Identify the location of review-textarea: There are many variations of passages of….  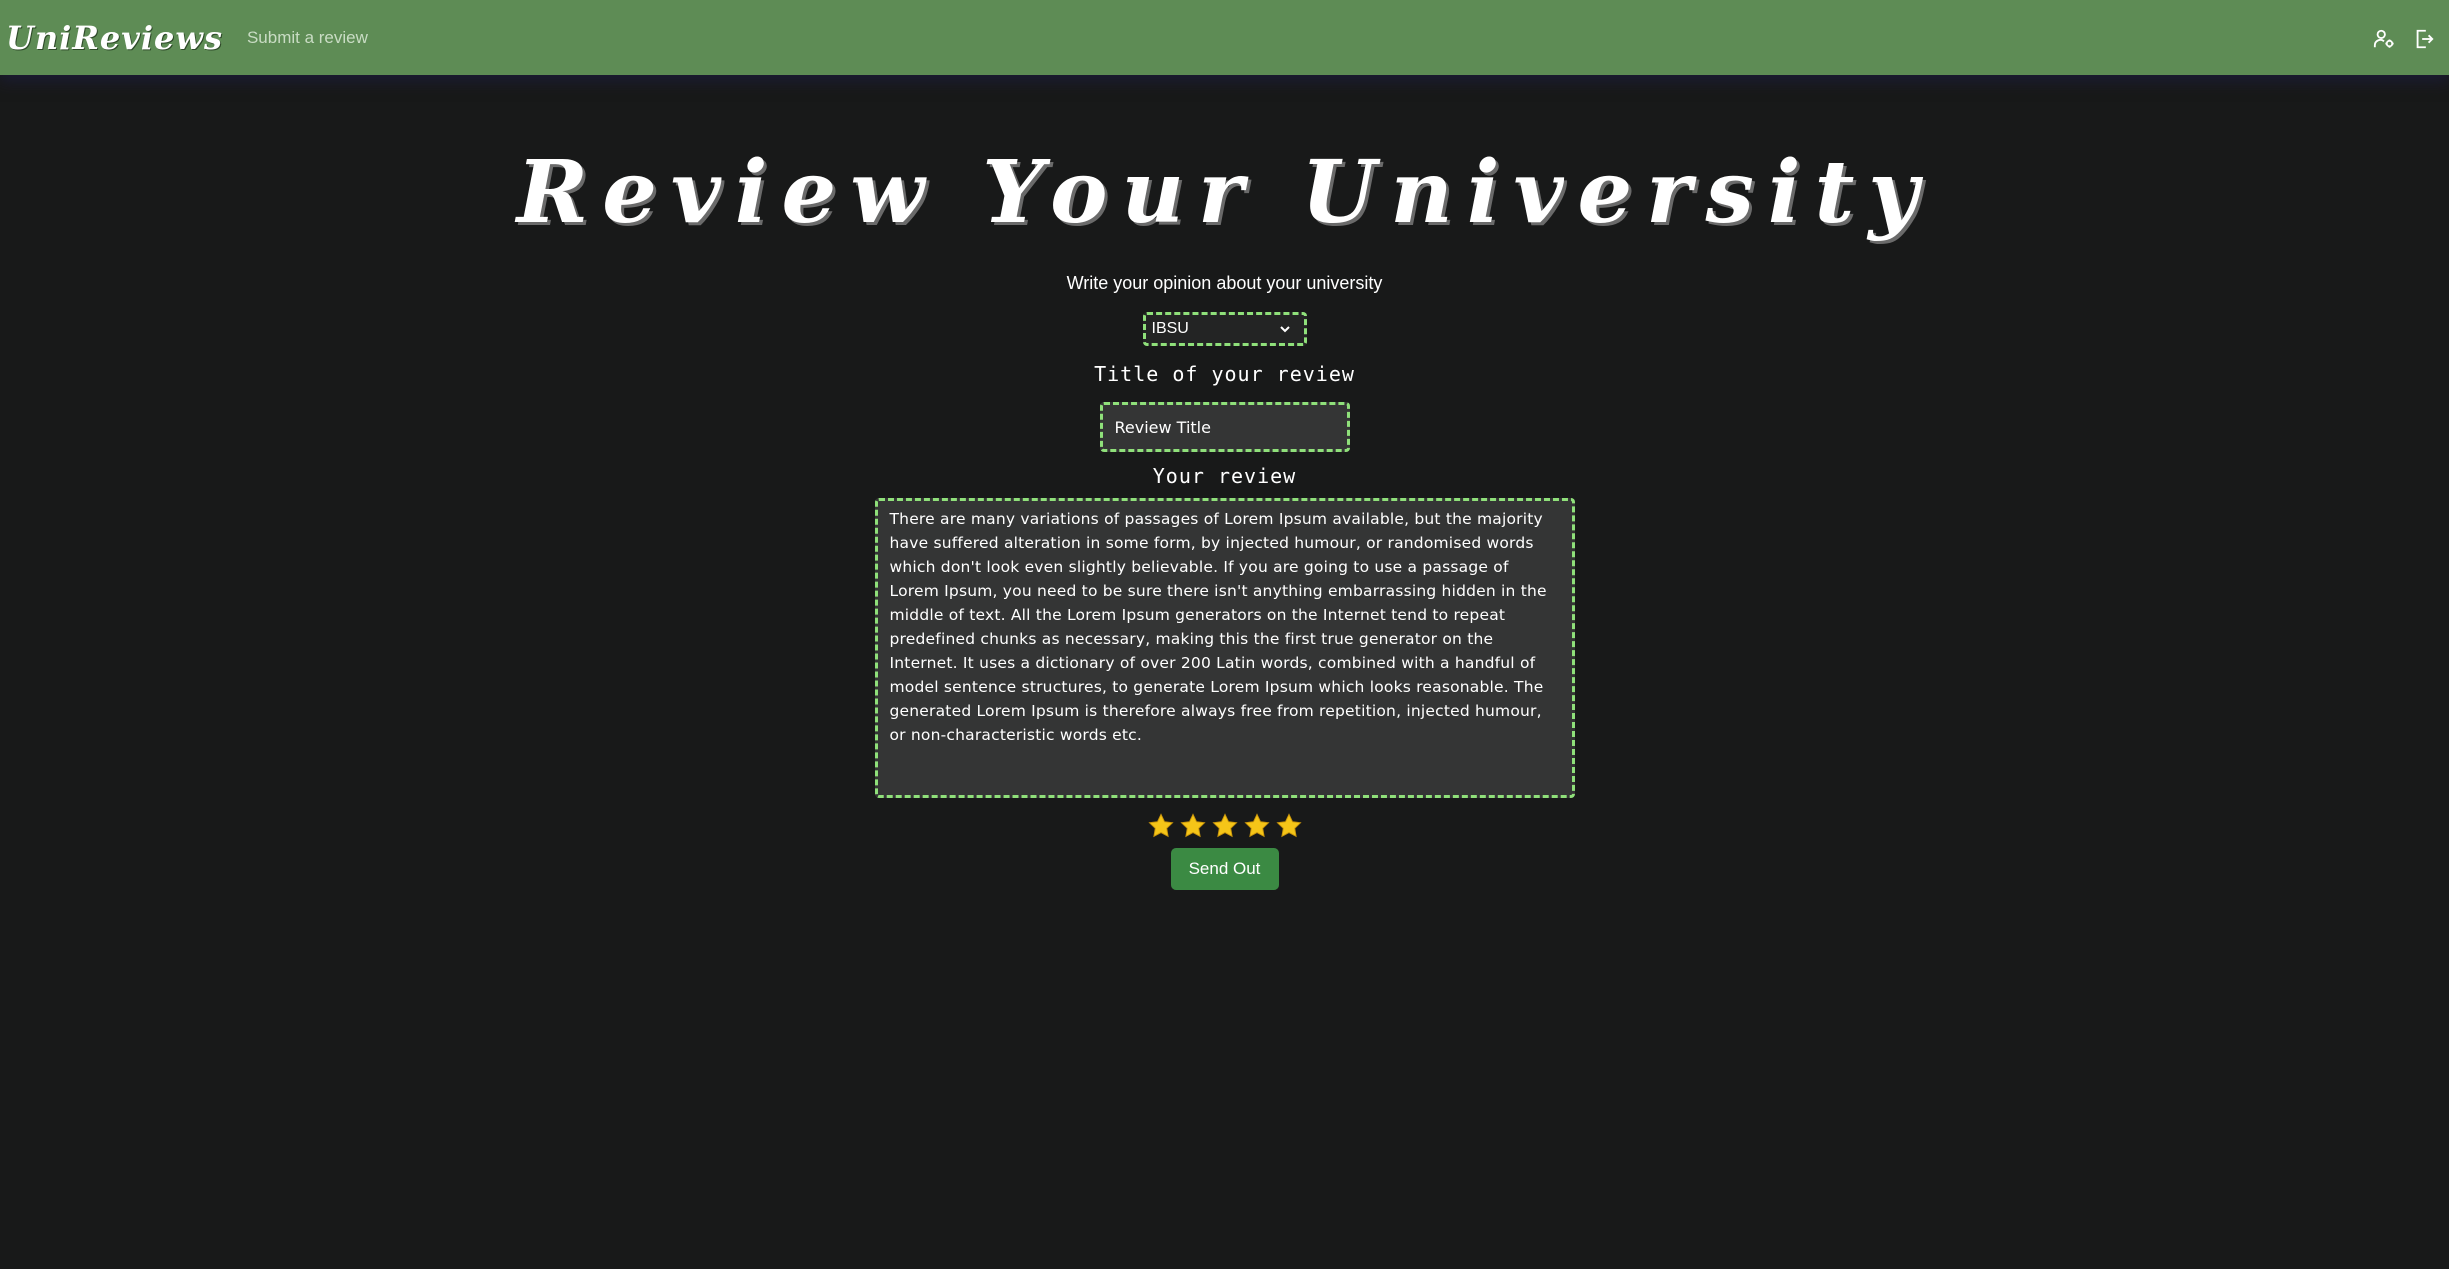
(1224, 648).